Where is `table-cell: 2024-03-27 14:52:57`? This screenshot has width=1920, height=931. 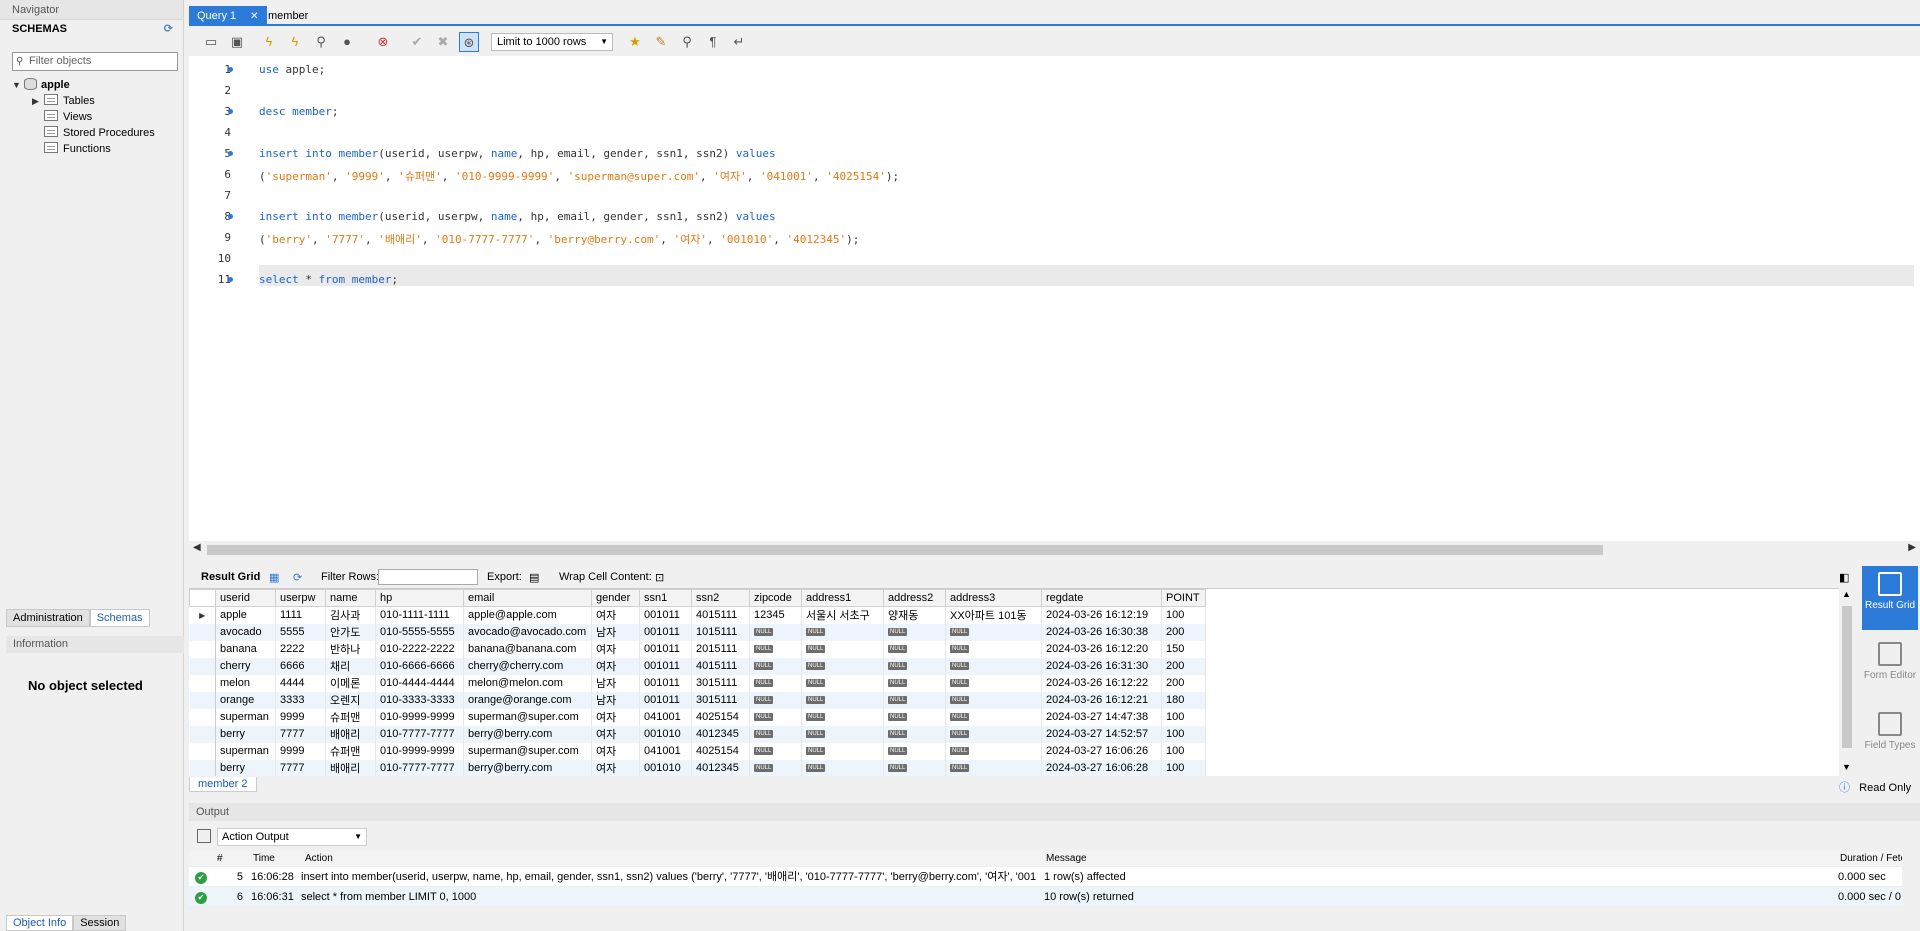
table-cell: 2024-03-27 14:52:57 is located at coordinates (1101, 734).